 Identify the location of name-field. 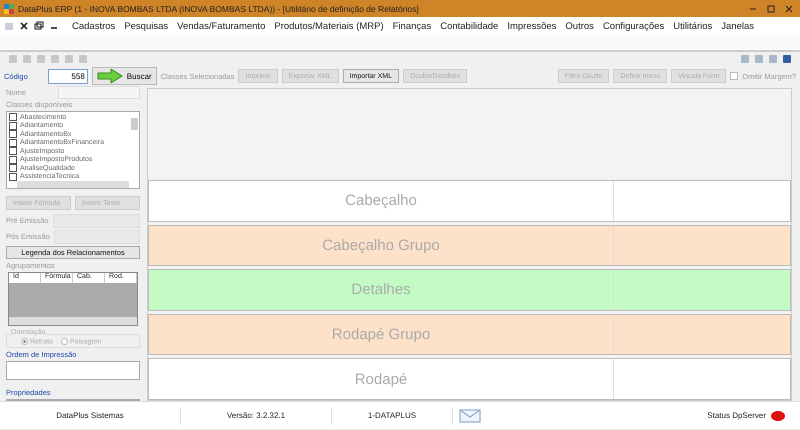
(99, 92).